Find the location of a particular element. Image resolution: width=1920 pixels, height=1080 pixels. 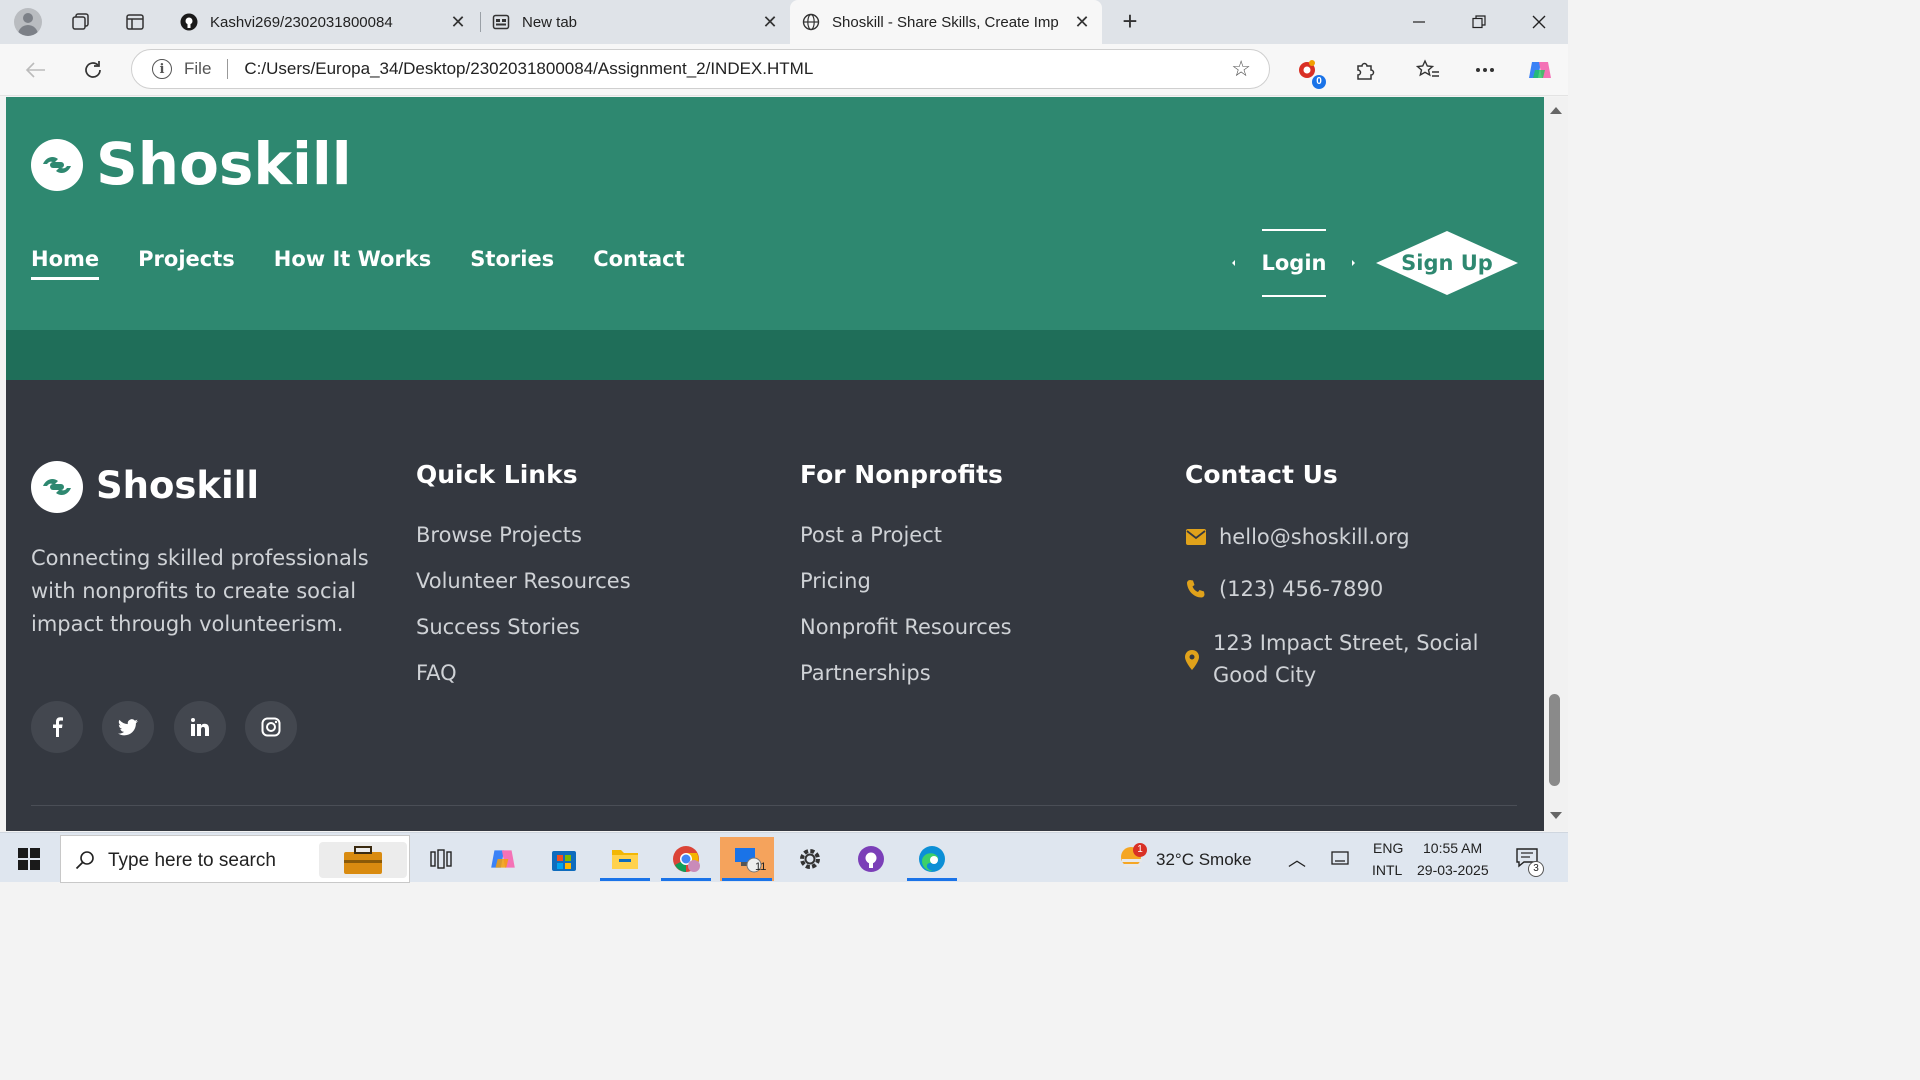

link-partnerships: Partnerships is located at coordinates (906, 673).